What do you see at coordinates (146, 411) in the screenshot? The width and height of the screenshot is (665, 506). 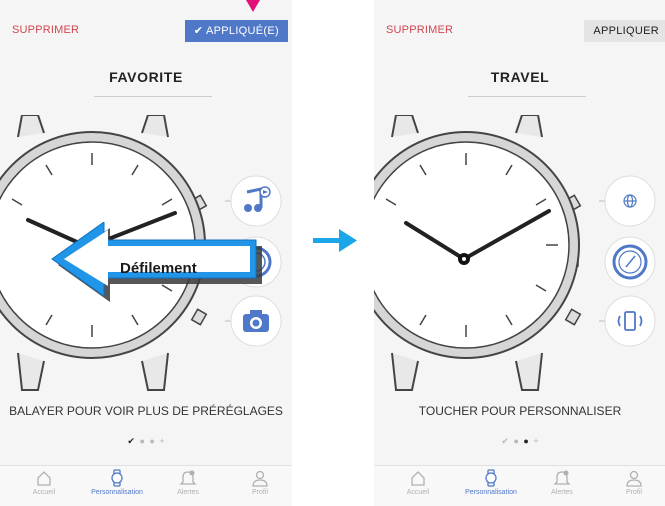 I see `swipe-caption: BALAYER POUR VOIR PLUS DE PRÉRÉGLAGES` at bounding box center [146, 411].